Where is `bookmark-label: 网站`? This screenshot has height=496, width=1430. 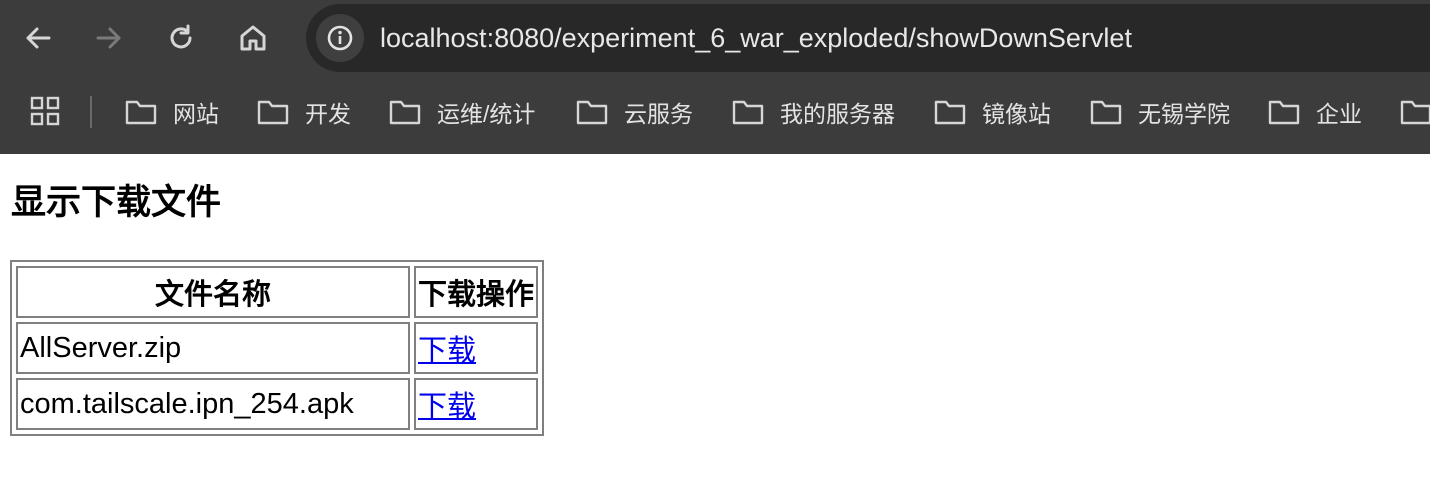
bookmark-label: 网站 is located at coordinates (196, 114).